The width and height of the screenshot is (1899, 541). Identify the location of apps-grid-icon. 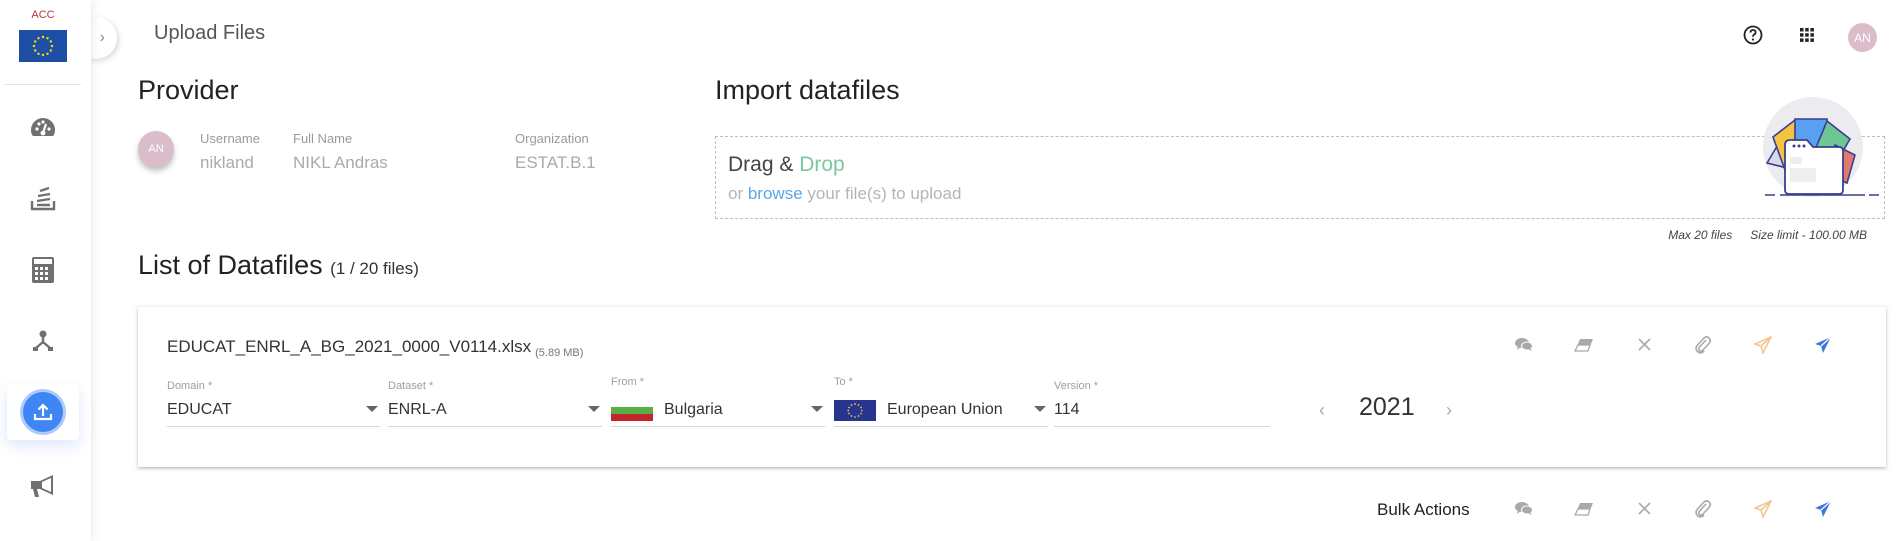
(1807, 37).